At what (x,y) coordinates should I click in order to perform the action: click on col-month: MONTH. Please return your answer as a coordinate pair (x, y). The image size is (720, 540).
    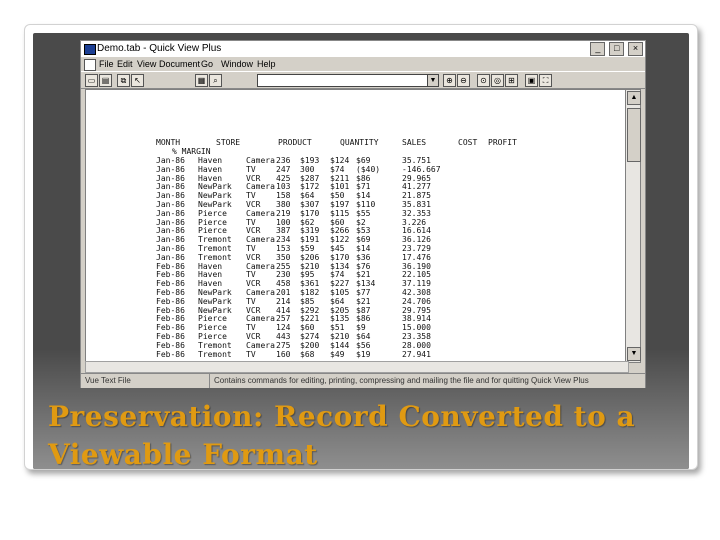
    Looking at the image, I should click on (168, 142).